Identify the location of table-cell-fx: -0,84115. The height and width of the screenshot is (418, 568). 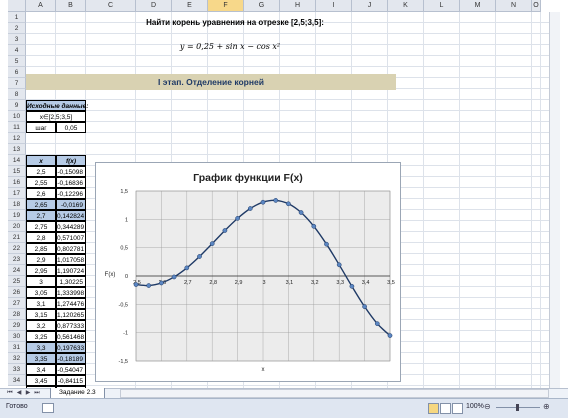
(71, 380).